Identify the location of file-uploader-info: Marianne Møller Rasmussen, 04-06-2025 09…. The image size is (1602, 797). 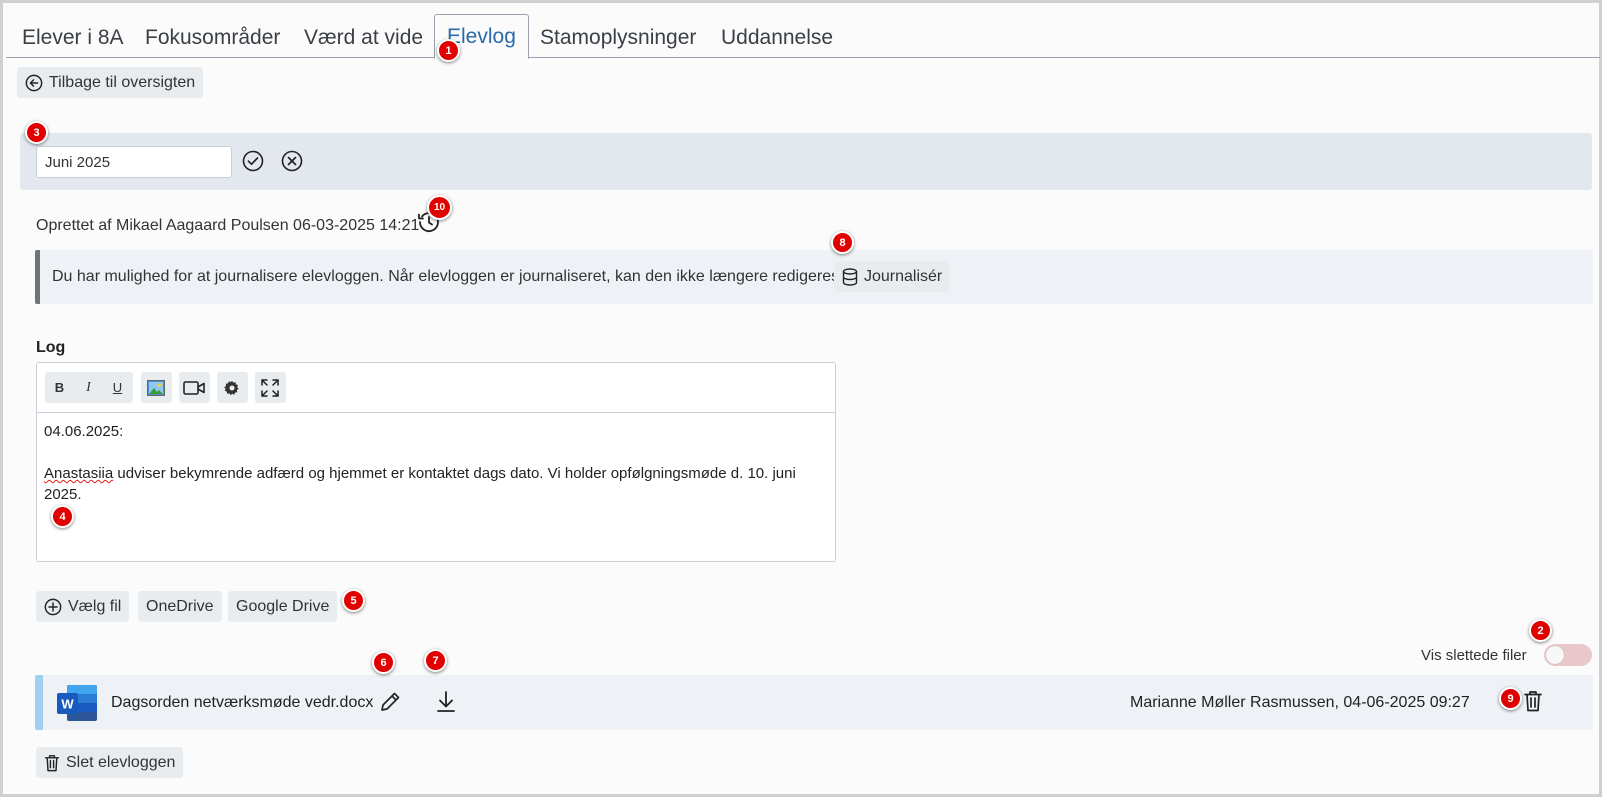
(1300, 702).